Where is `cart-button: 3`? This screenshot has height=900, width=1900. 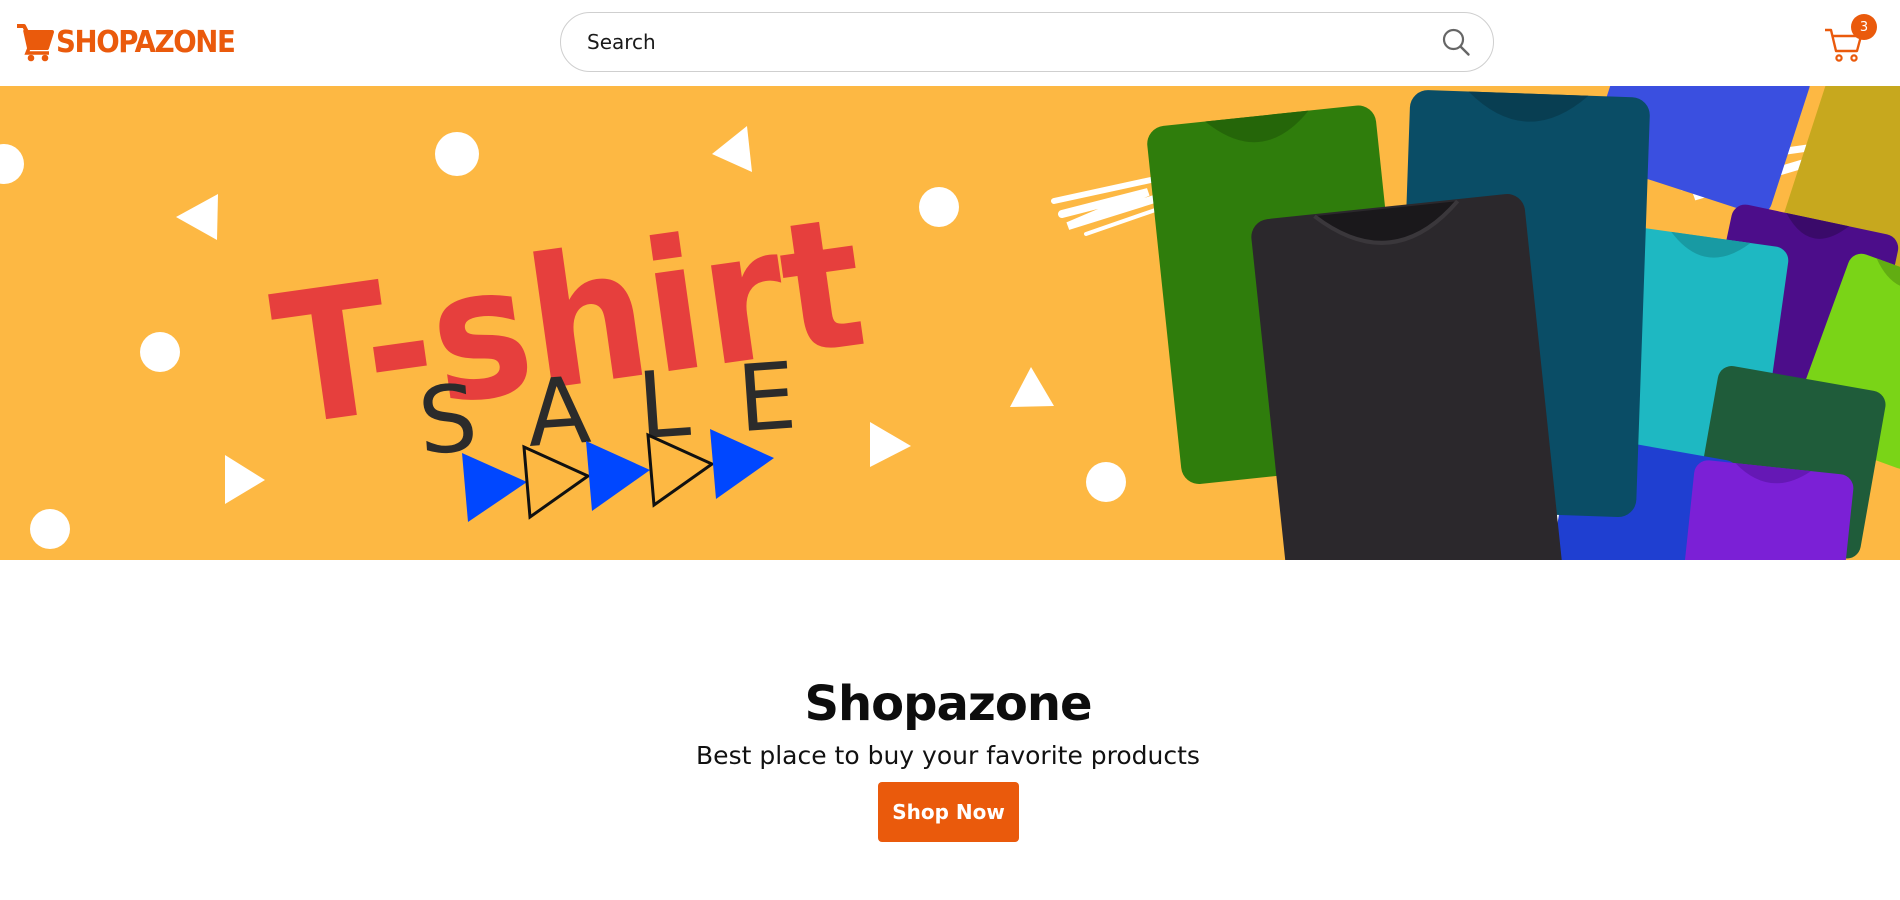 cart-button: 3 is located at coordinates (1850, 40).